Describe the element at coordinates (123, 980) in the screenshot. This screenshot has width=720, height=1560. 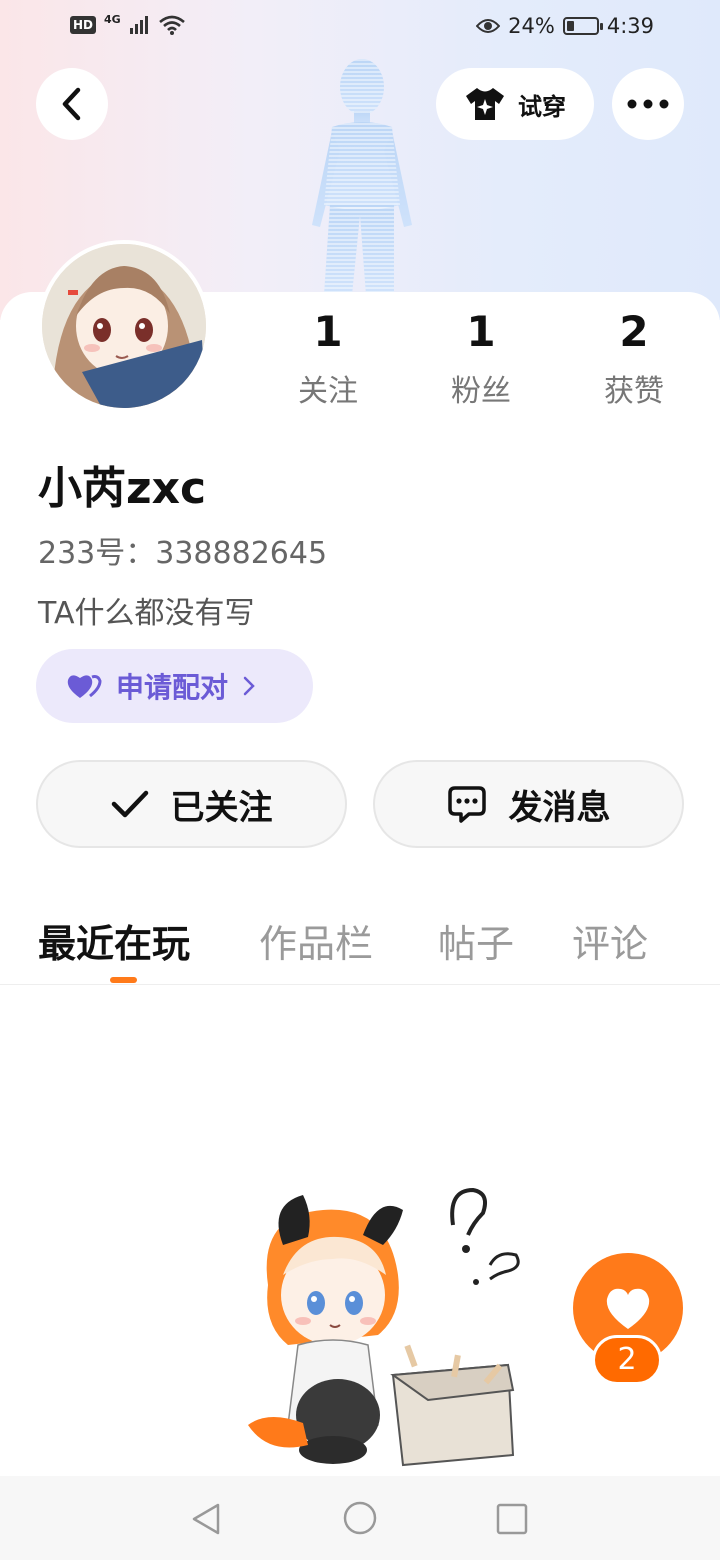
I see `active-tab-indicator` at that location.